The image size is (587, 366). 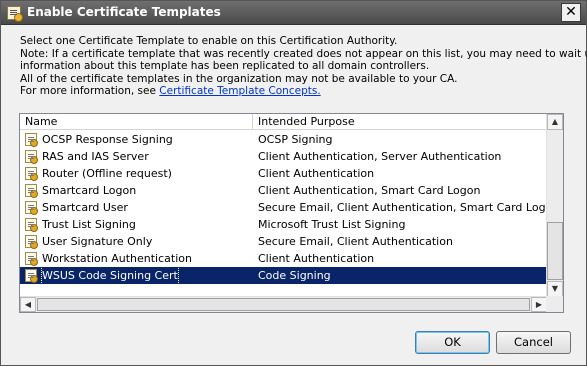 What do you see at coordinates (555, 122) in the screenshot?
I see `scroll-up-arrow-icon: ▲` at bounding box center [555, 122].